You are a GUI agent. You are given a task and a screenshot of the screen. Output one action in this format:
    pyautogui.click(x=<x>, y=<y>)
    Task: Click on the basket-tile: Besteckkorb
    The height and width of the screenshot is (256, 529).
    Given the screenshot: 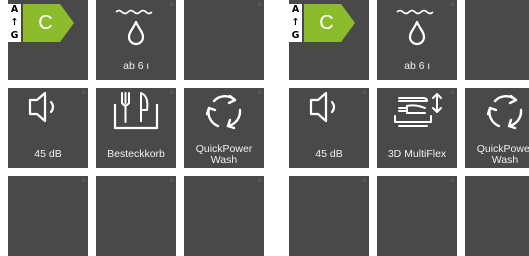 What is the action you would take?
    pyautogui.click(x=136, y=128)
    